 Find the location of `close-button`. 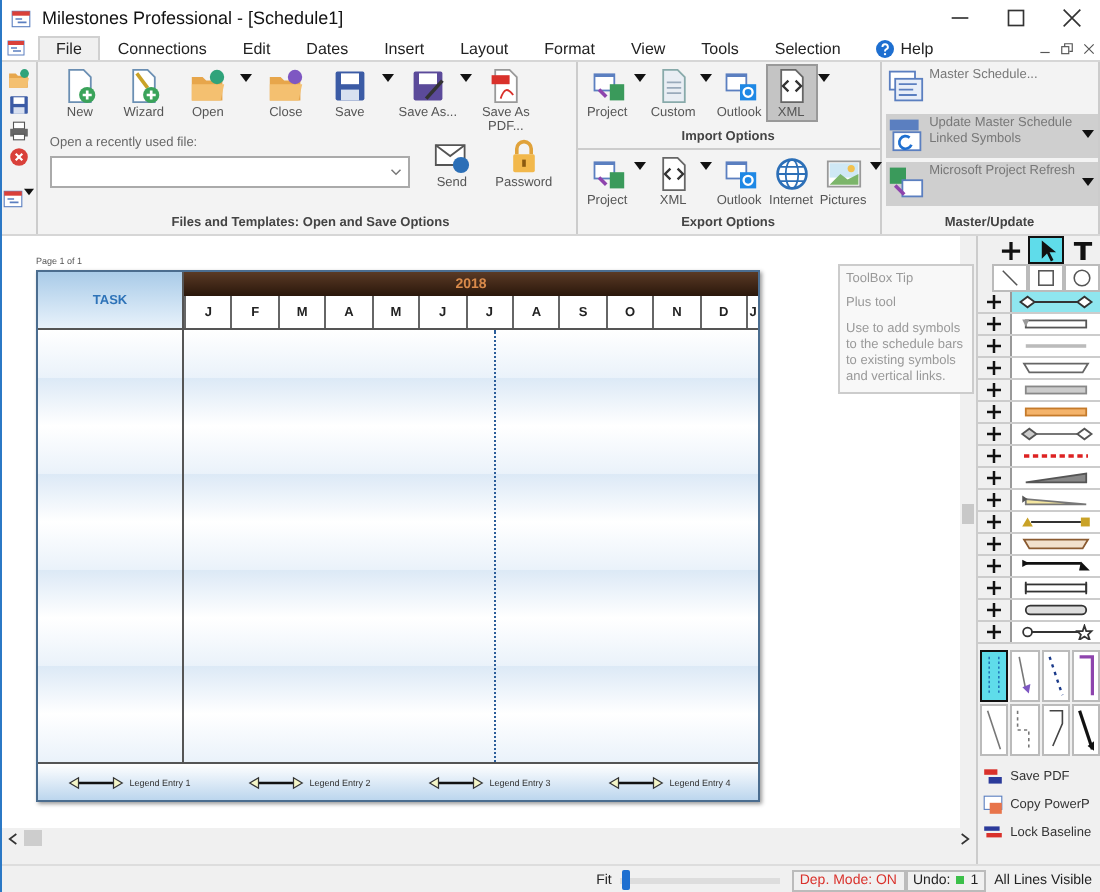

close-button is located at coordinates (1089, 49).